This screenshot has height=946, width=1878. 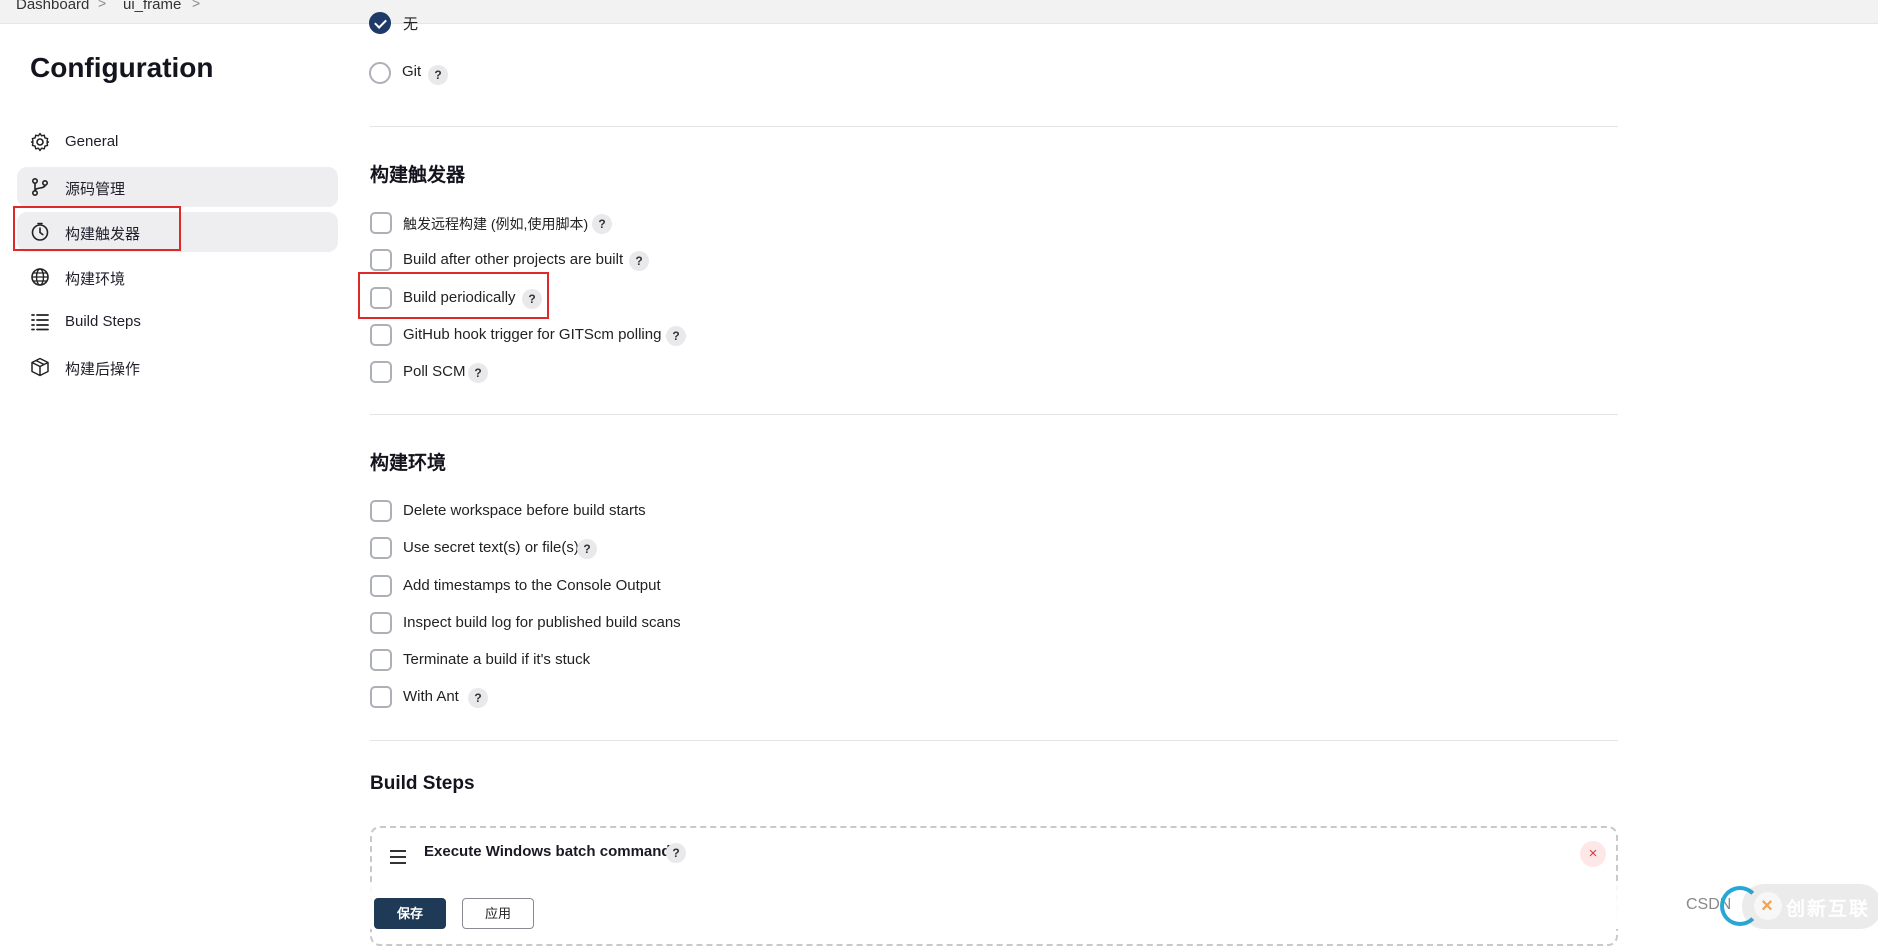 What do you see at coordinates (122, 67) in the screenshot?
I see `page-title: Configuration` at bounding box center [122, 67].